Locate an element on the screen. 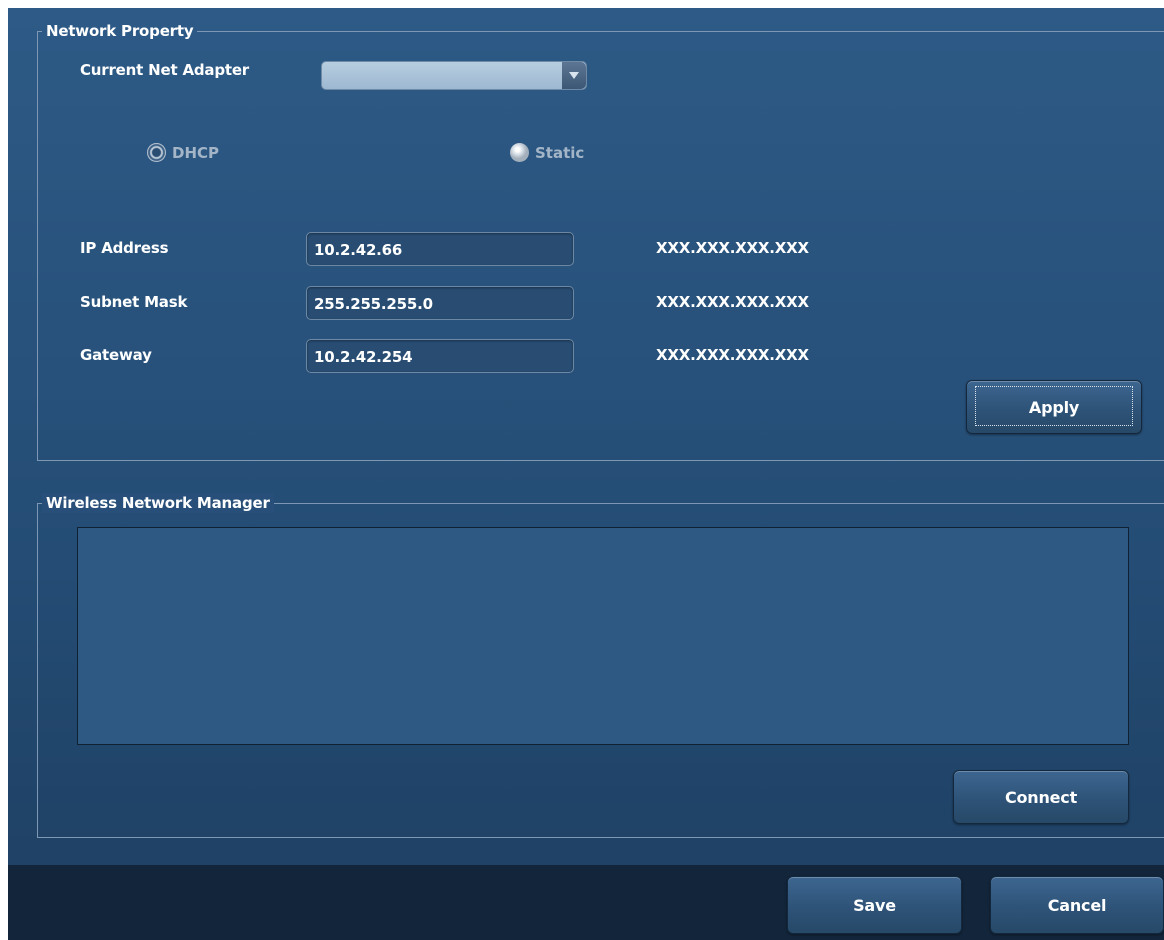 This screenshot has width=1164, height=940. ip-address-format-hint: XXX.XXX.XXX.XXX is located at coordinates (732, 248).